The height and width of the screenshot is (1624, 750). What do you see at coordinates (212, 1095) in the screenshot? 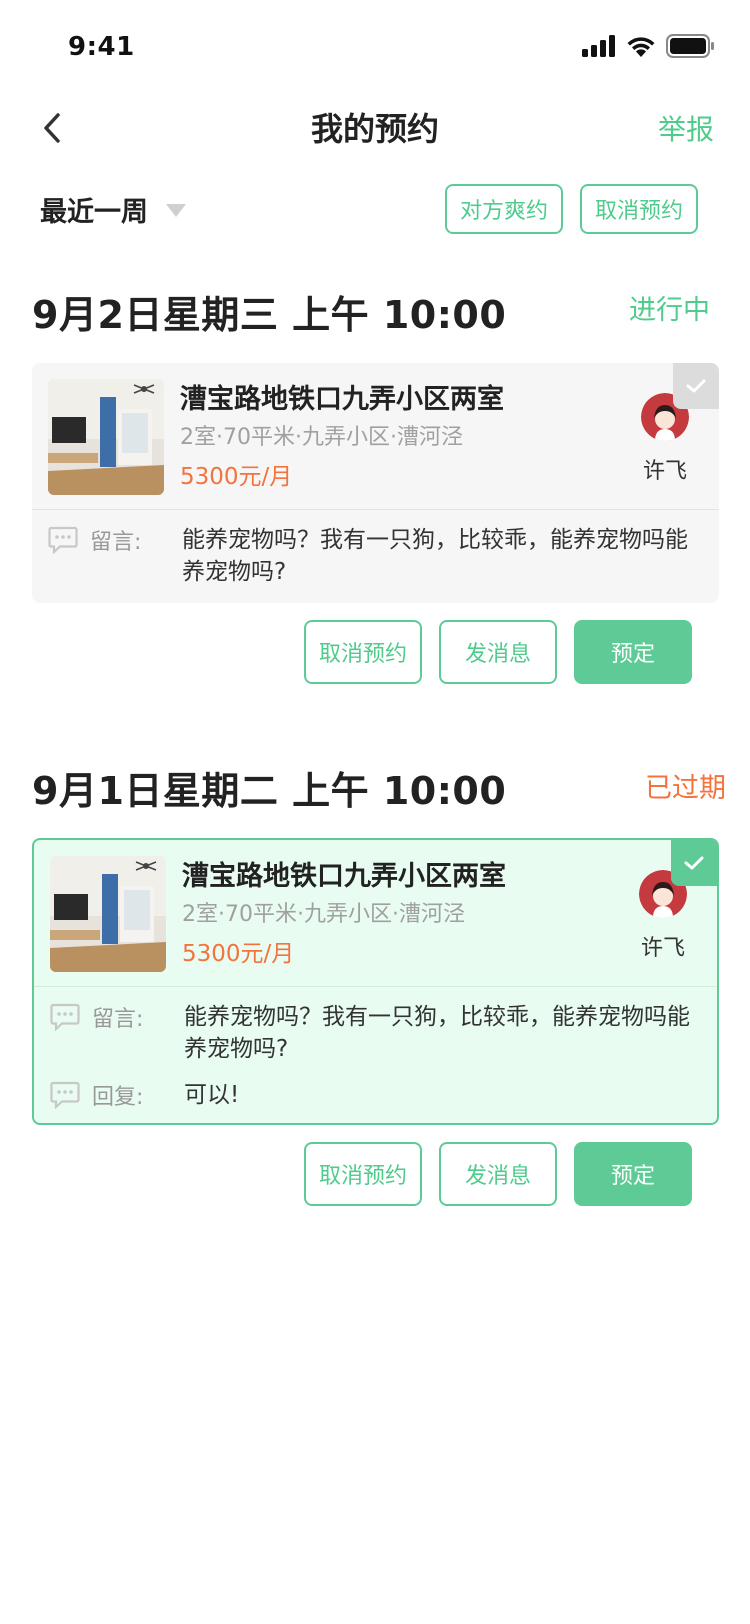
I see `reply-text: 可以!` at bounding box center [212, 1095].